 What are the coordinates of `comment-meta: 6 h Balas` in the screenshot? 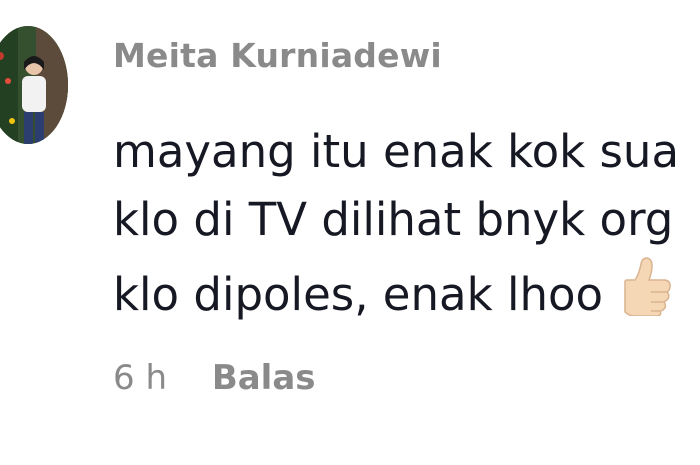 It's located at (214, 378).